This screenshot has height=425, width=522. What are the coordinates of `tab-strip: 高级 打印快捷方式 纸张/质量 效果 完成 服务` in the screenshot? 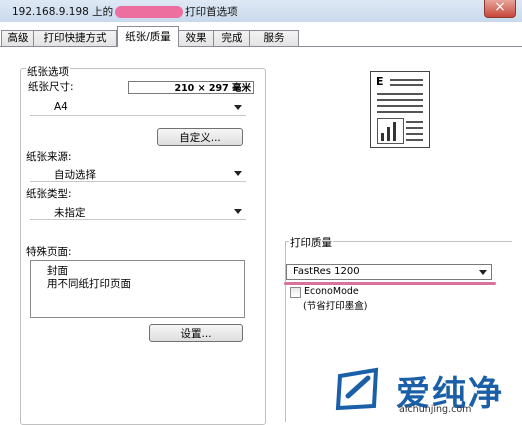 It's located at (261, 36).